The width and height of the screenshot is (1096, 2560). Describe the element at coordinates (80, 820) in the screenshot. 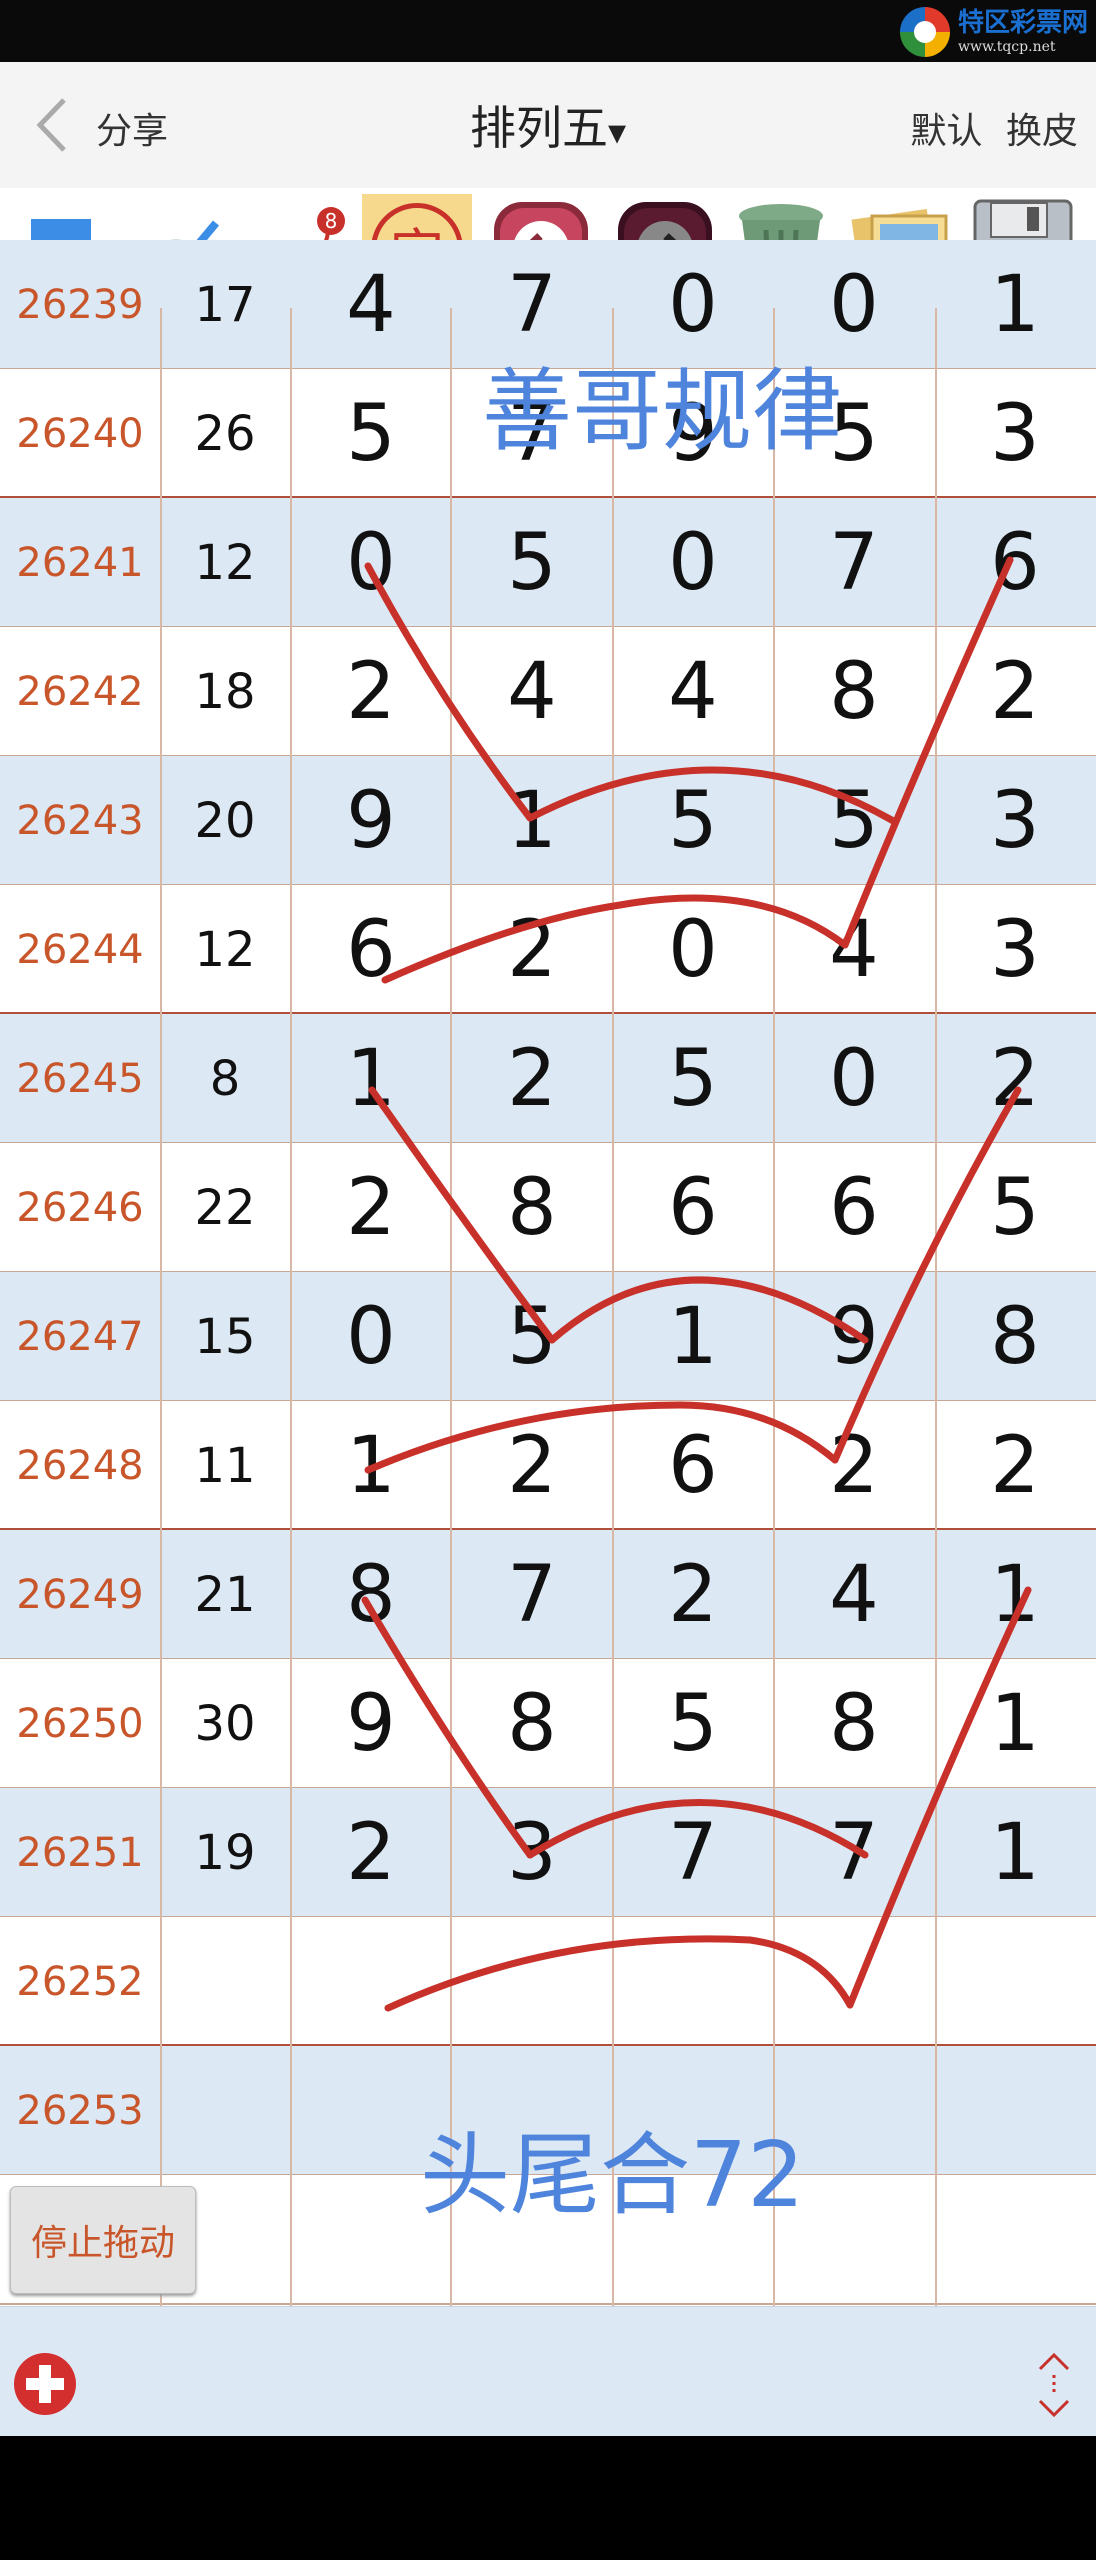

I see `issue-number: 26243` at that location.